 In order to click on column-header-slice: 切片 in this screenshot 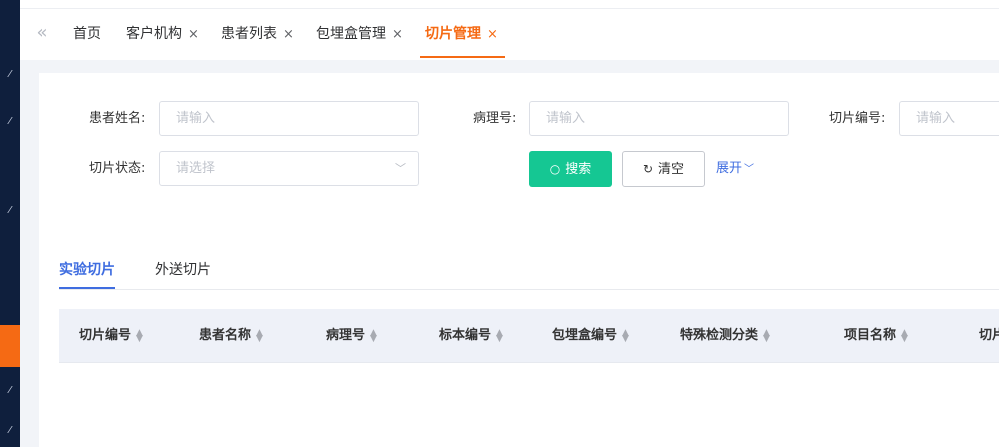, I will do `click(989, 336)`.